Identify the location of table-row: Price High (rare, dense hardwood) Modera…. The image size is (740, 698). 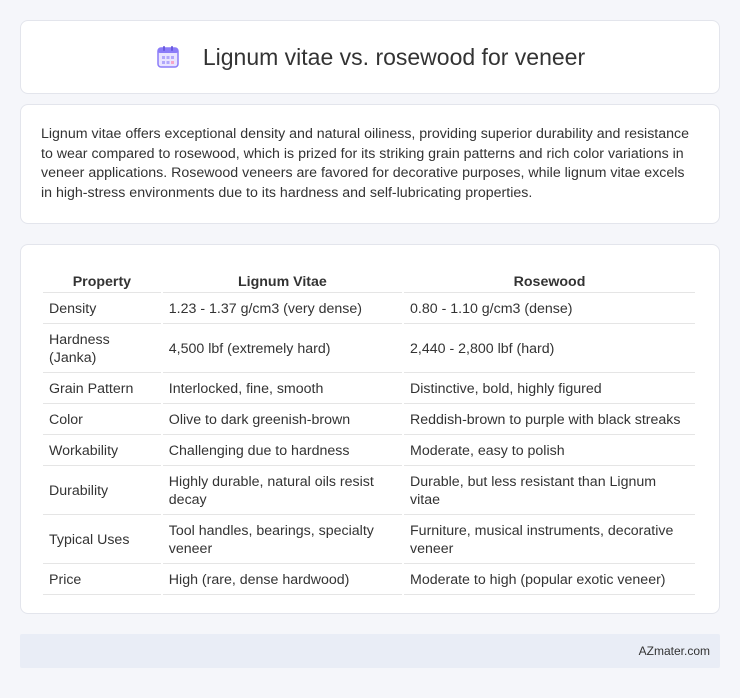
(369, 580).